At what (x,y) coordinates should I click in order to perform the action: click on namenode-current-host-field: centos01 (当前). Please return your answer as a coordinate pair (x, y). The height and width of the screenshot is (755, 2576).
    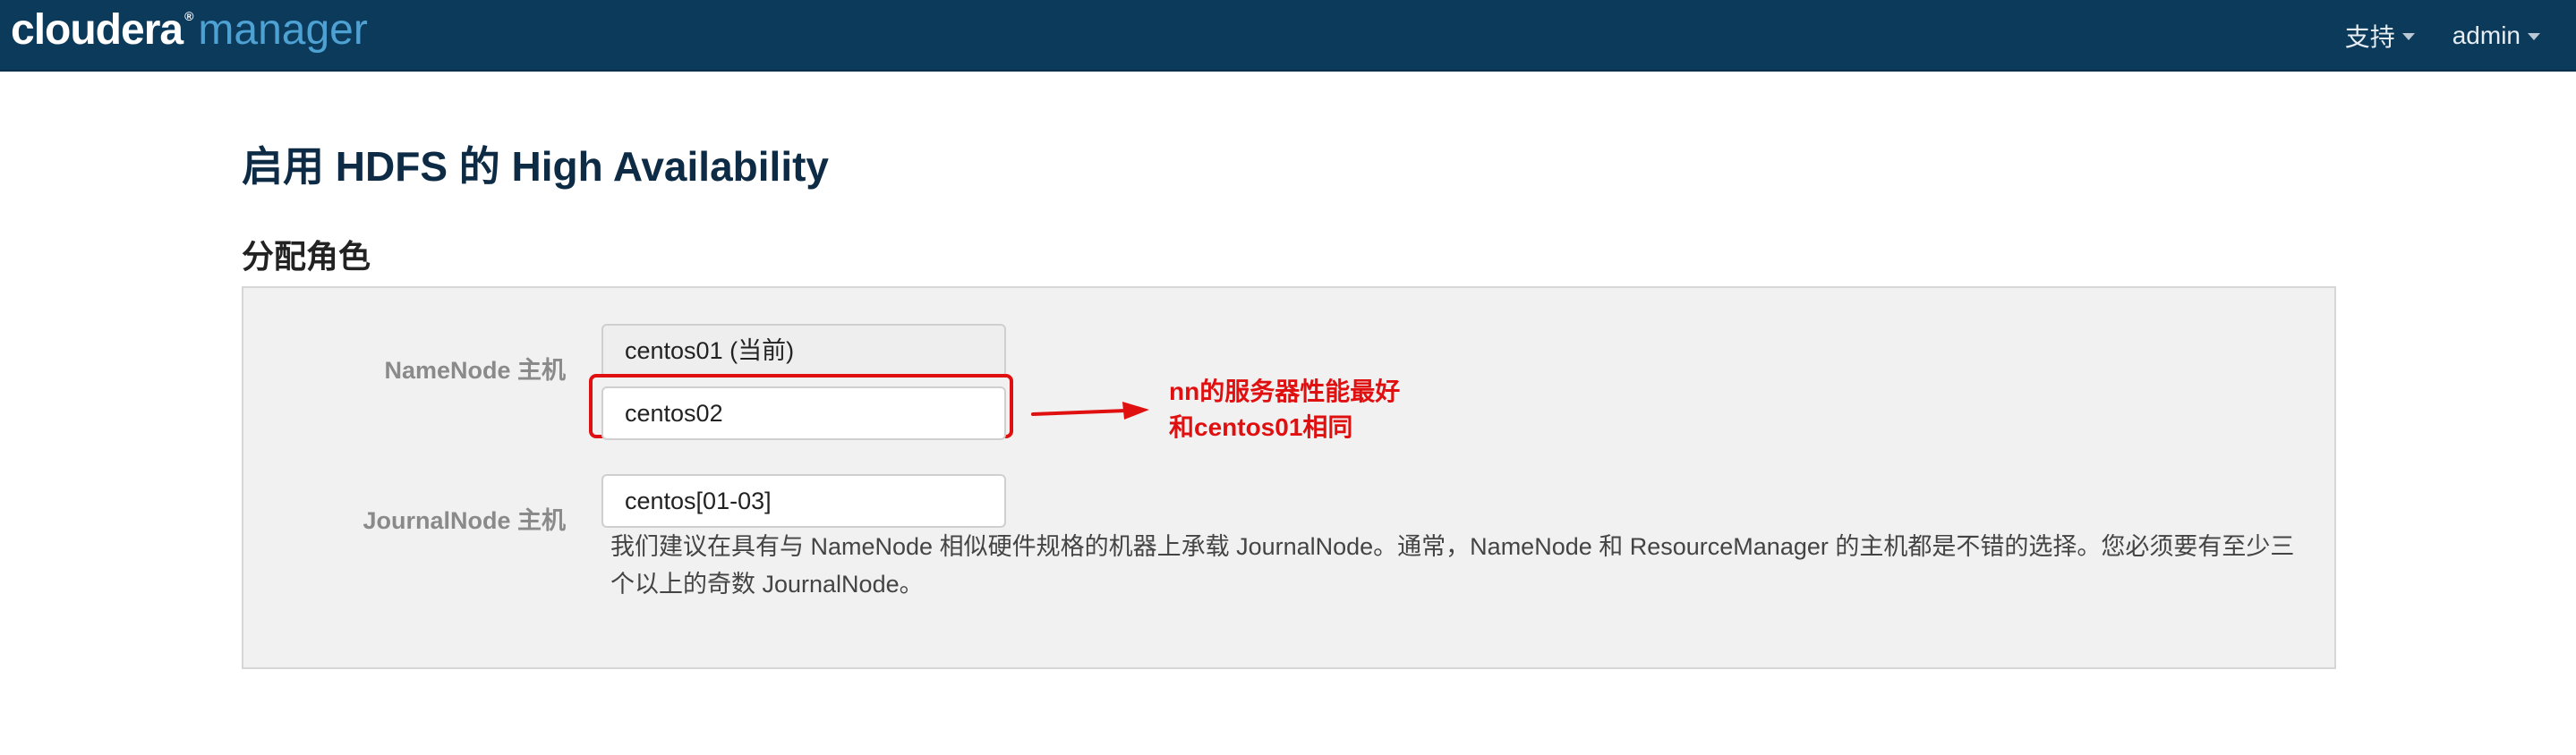
    Looking at the image, I should click on (803, 351).